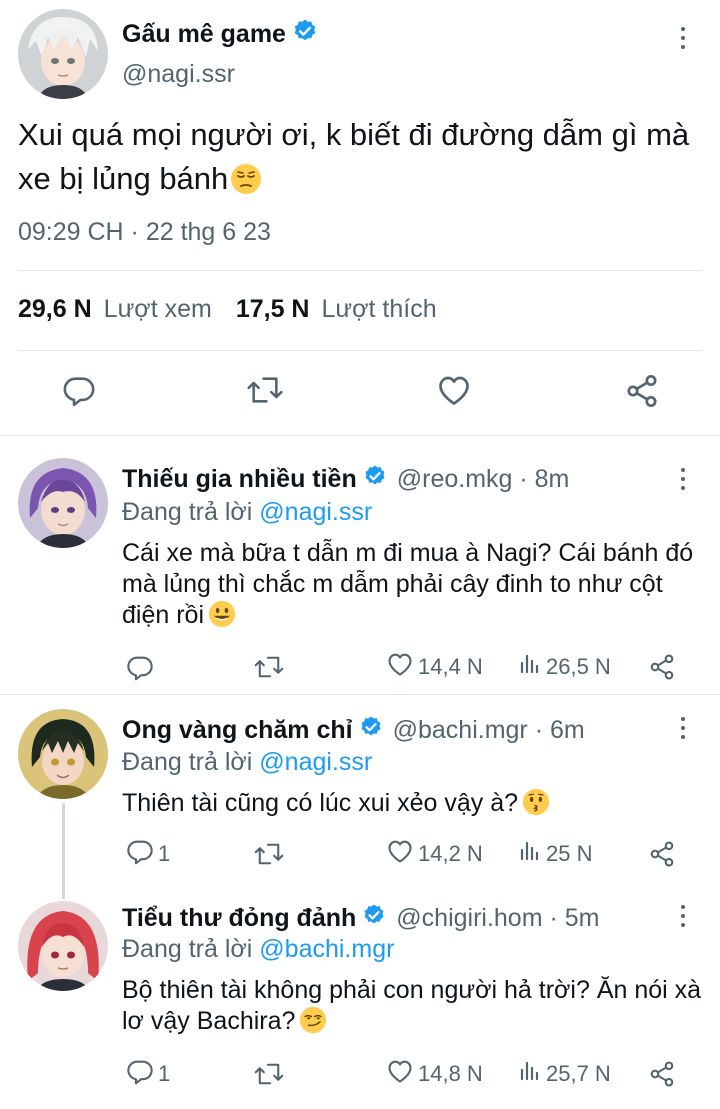  I want to click on views-count: 25 N, so click(569, 853).